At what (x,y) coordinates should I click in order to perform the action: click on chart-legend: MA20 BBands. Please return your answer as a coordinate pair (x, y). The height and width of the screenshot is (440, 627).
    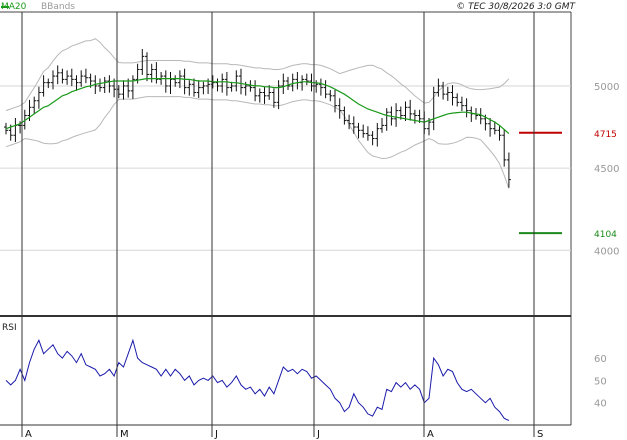
    Looking at the image, I should click on (38, 7).